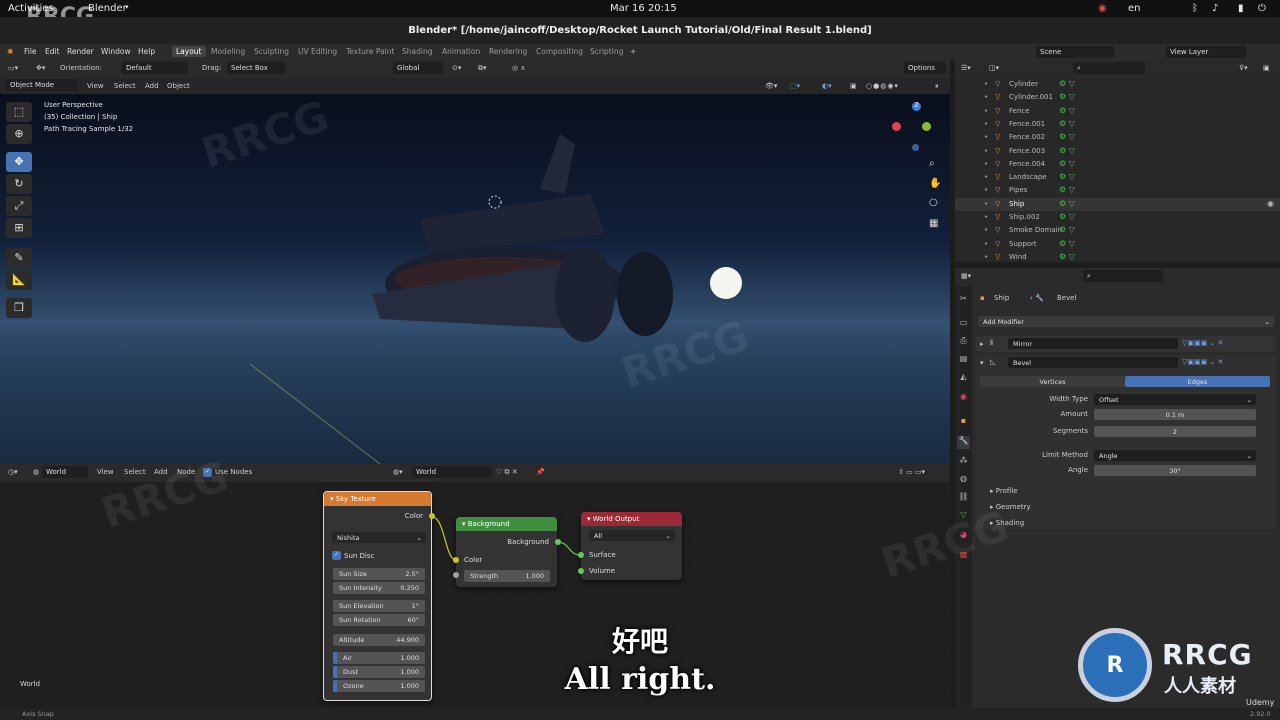  I want to click on render-tab-icon: ▭, so click(963, 324).